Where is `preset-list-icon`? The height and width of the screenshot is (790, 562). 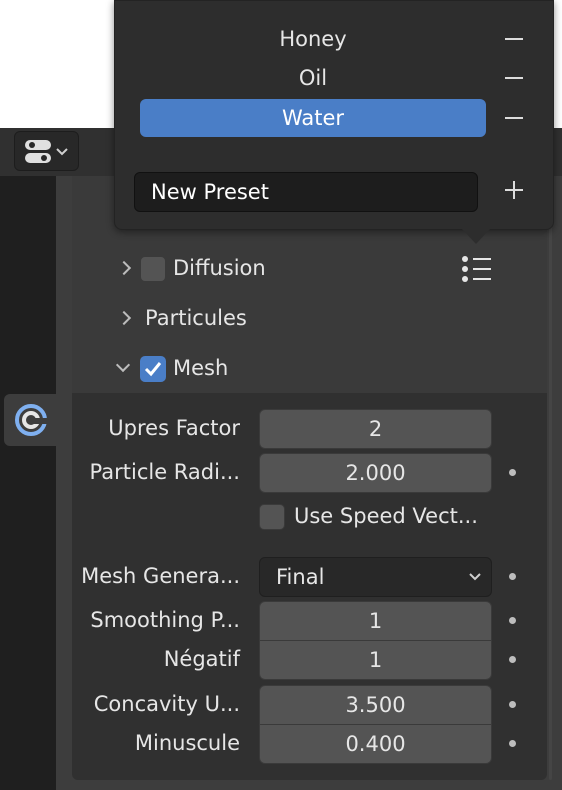
preset-list-icon is located at coordinates (477, 270).